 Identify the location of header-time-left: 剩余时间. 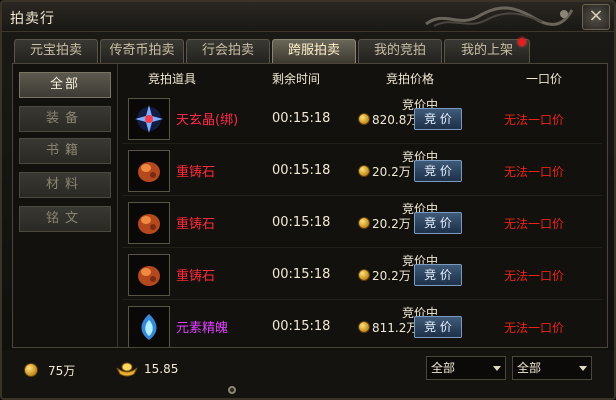
(296, 79).